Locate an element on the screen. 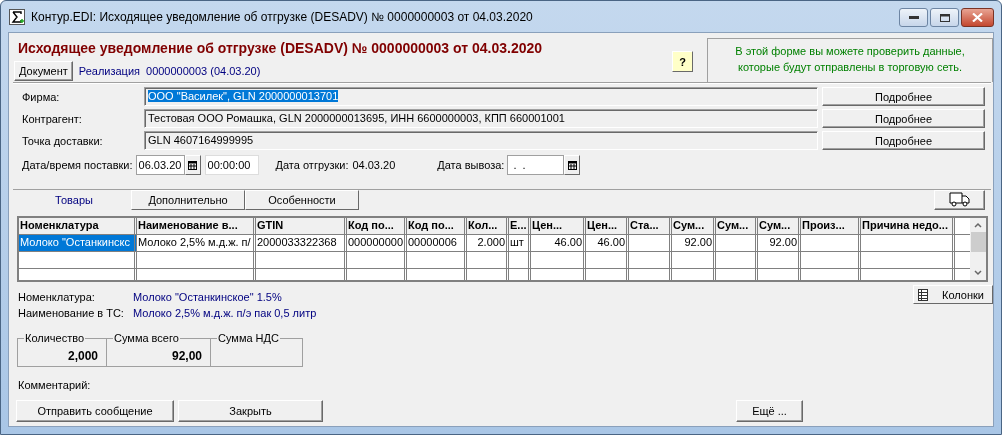  total-label: Сумма всего is located at coordinates (146, 337).